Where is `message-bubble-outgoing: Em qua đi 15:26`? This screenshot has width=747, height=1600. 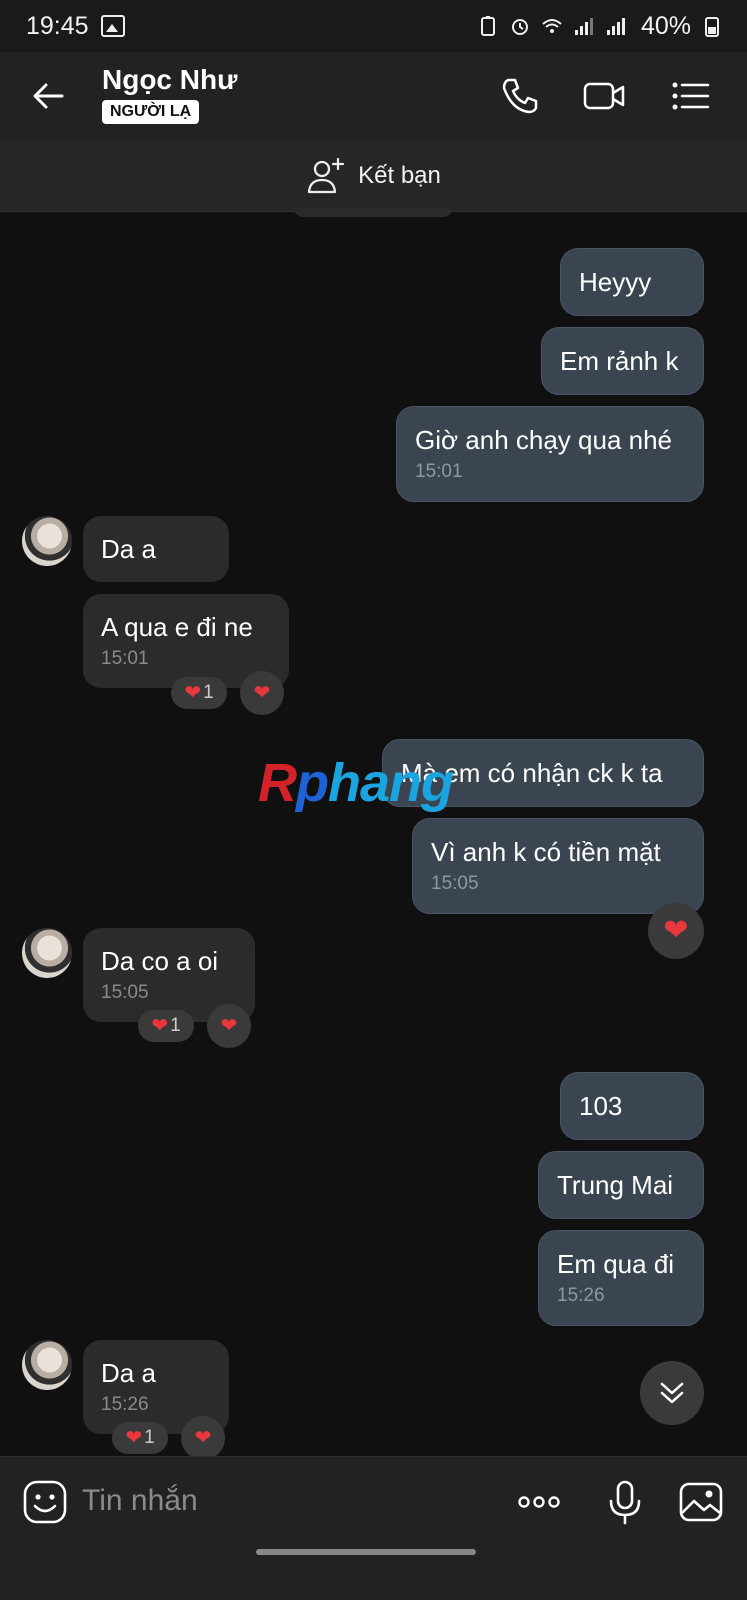 message-bubble-outgoing: Em qua đi 15:26 is located at coordinates (621, 1278).